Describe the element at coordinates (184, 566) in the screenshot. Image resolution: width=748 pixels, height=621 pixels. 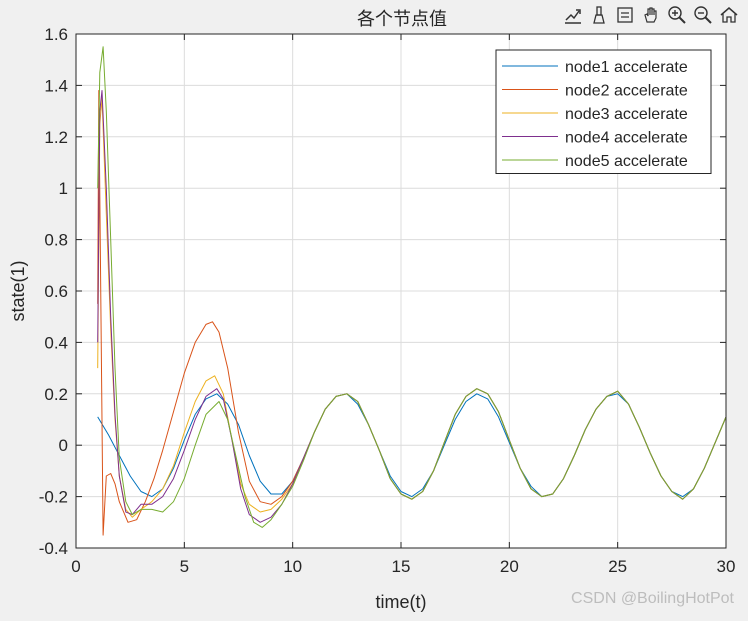
I see `x-tick-label: 5` at that location.